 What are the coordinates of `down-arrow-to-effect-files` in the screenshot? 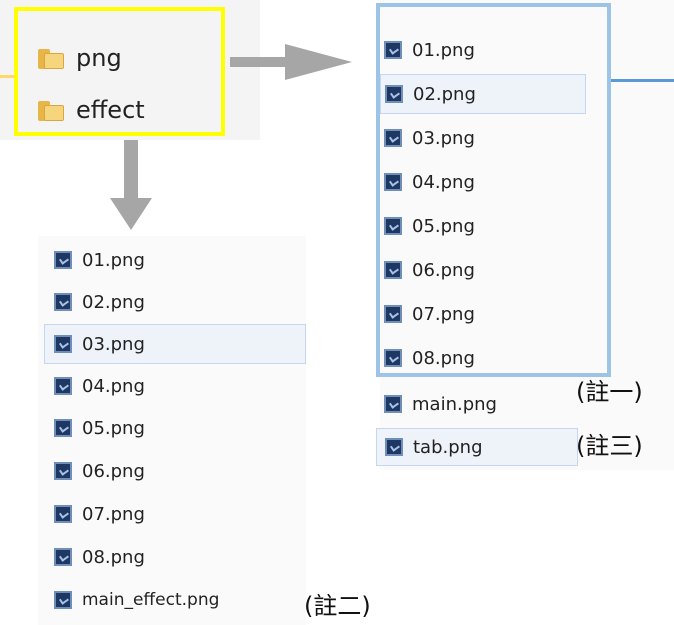 It's located at (131, 185).